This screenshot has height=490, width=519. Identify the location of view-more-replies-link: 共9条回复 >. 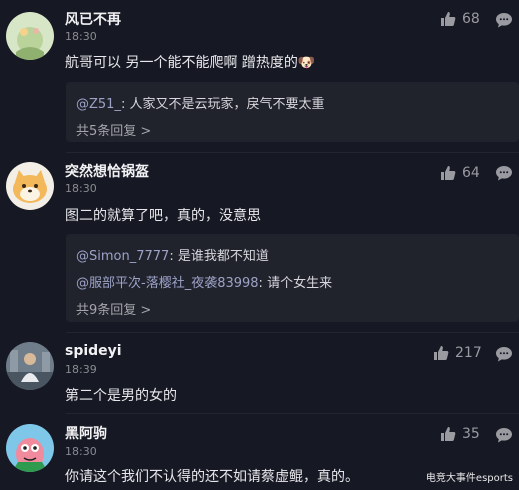
(113, 308).